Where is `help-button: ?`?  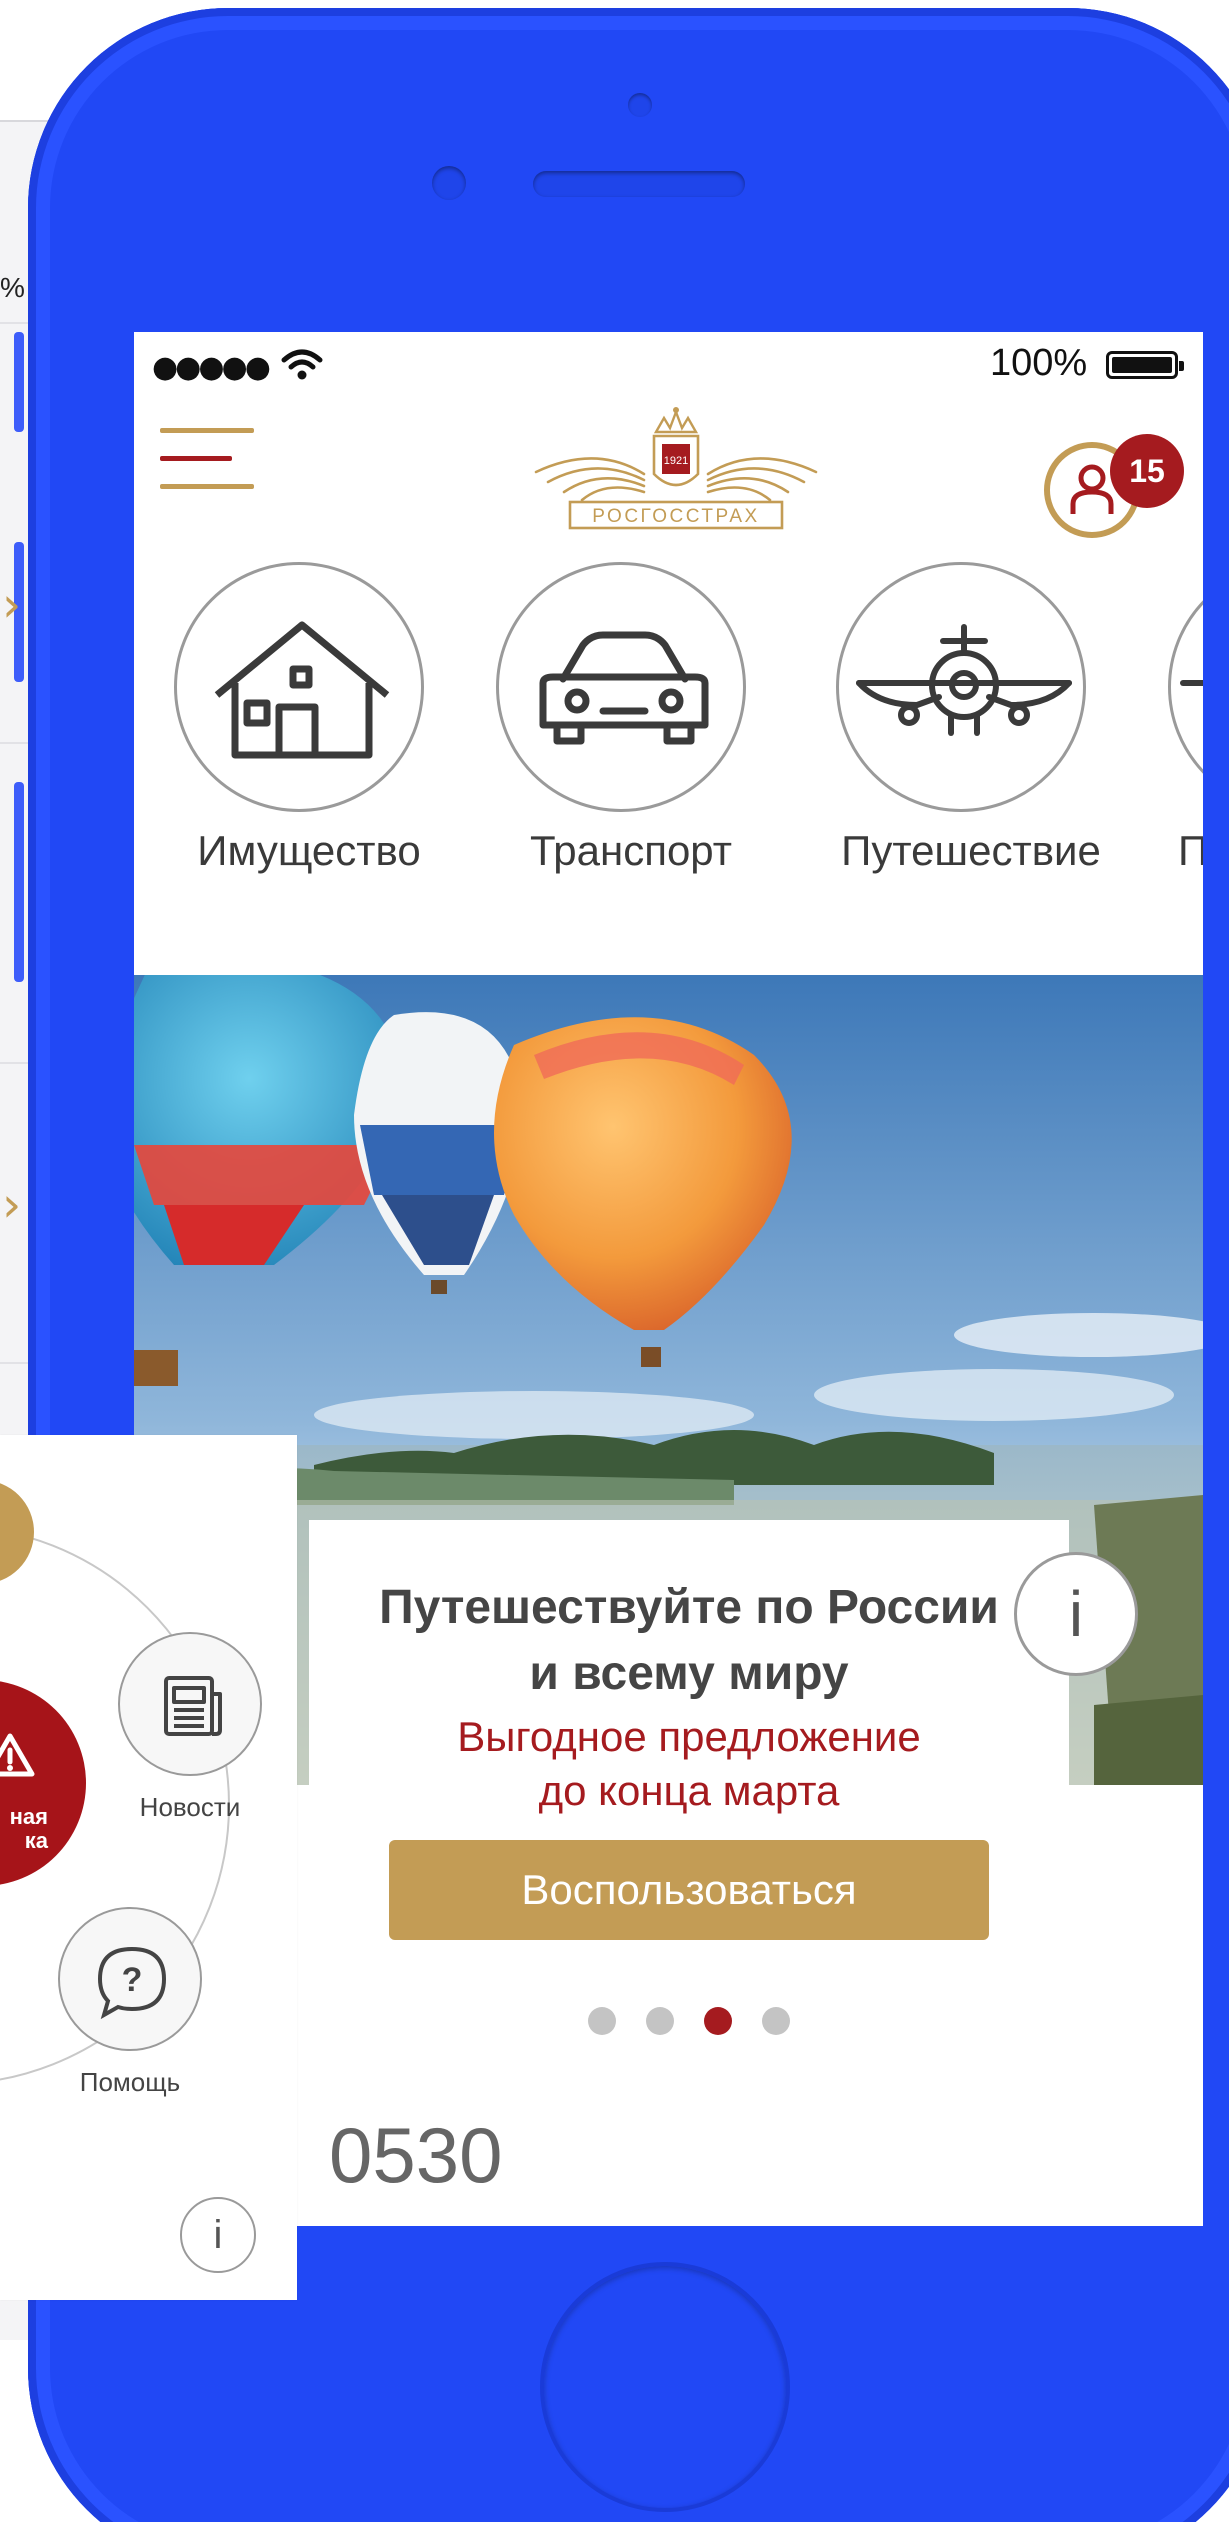 help-button: ? is located at coordinates (130, 1979).